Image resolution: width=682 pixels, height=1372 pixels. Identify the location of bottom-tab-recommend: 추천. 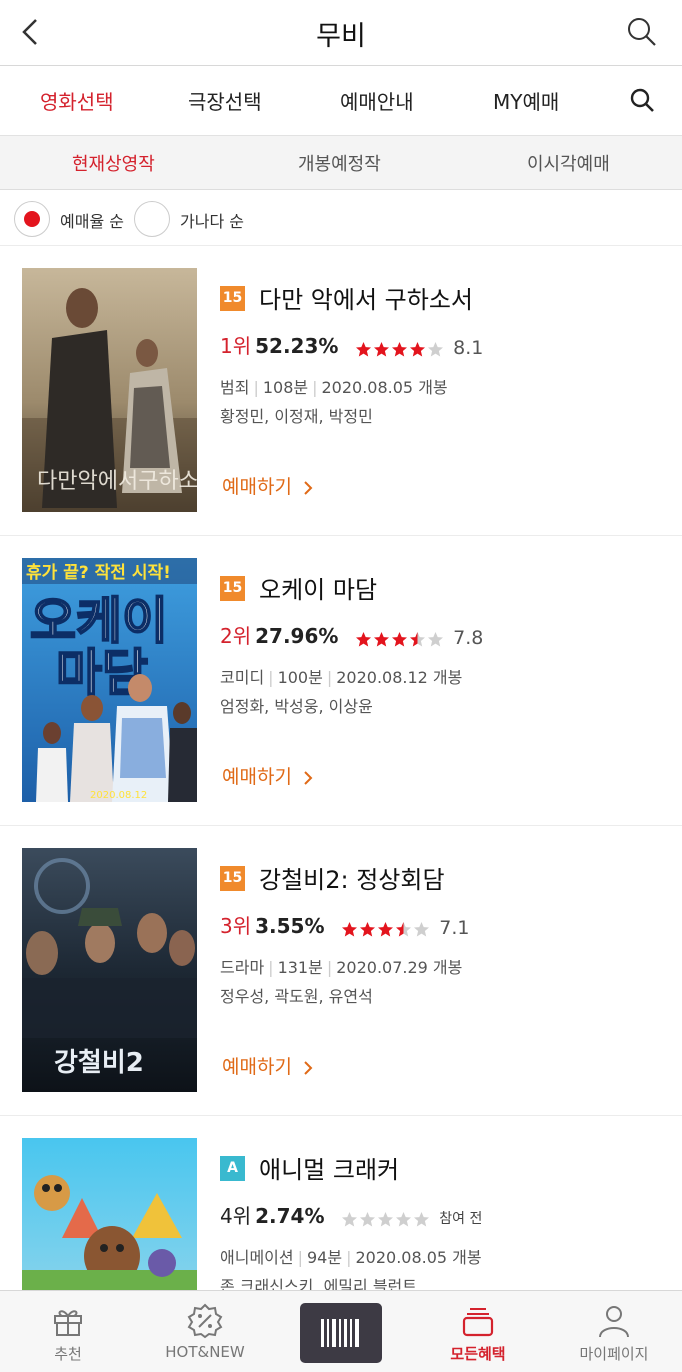
(68, 1331).